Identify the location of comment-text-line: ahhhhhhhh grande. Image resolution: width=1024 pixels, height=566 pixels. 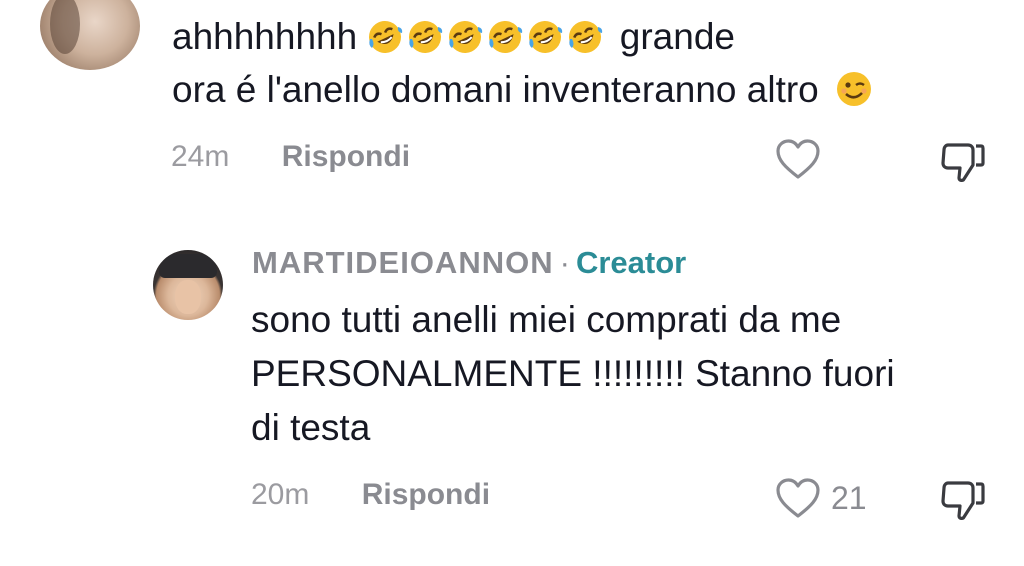
(453, 36).